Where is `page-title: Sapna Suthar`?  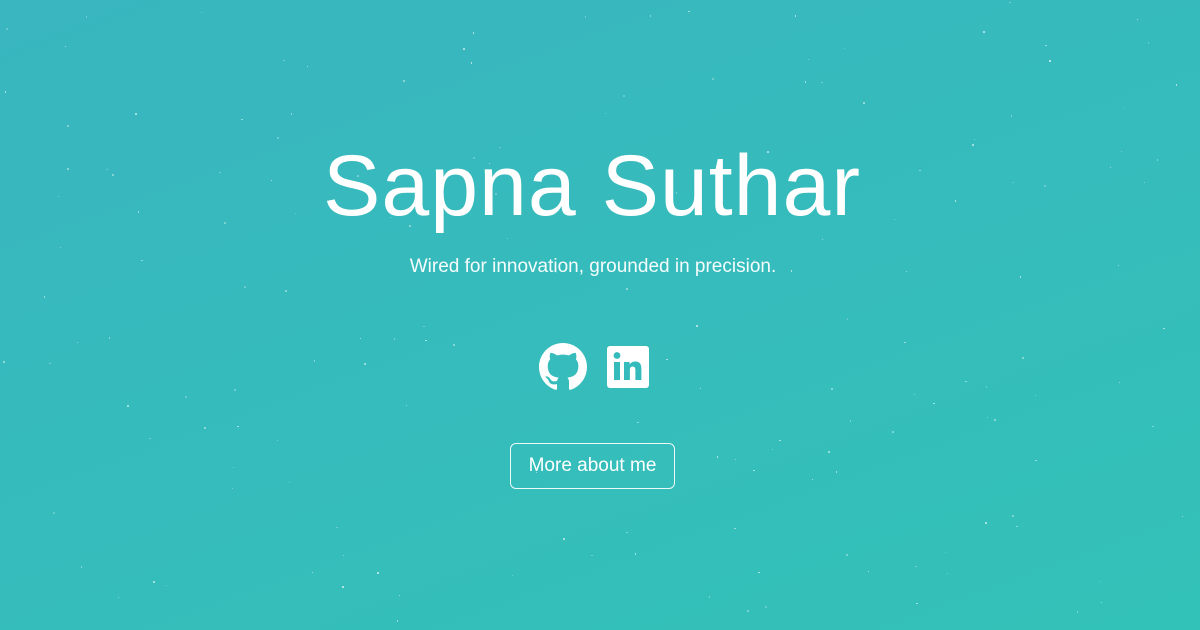 page-title: Sapna Suthar is located at coordinates (592, 186).